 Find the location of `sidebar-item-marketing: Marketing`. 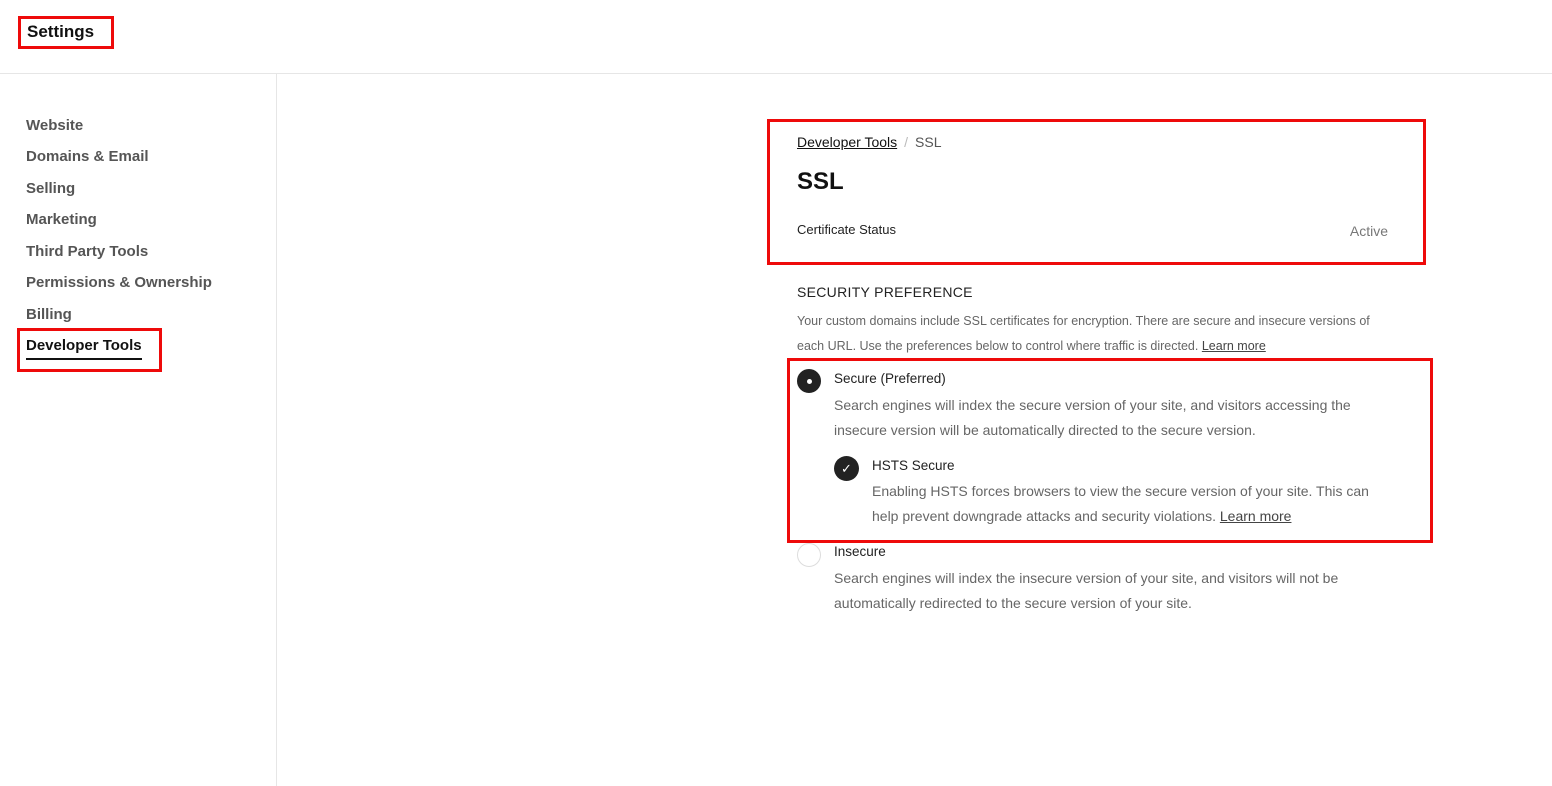

sidebar-item-marketing: Marketing is located at coordinates (61, 219).